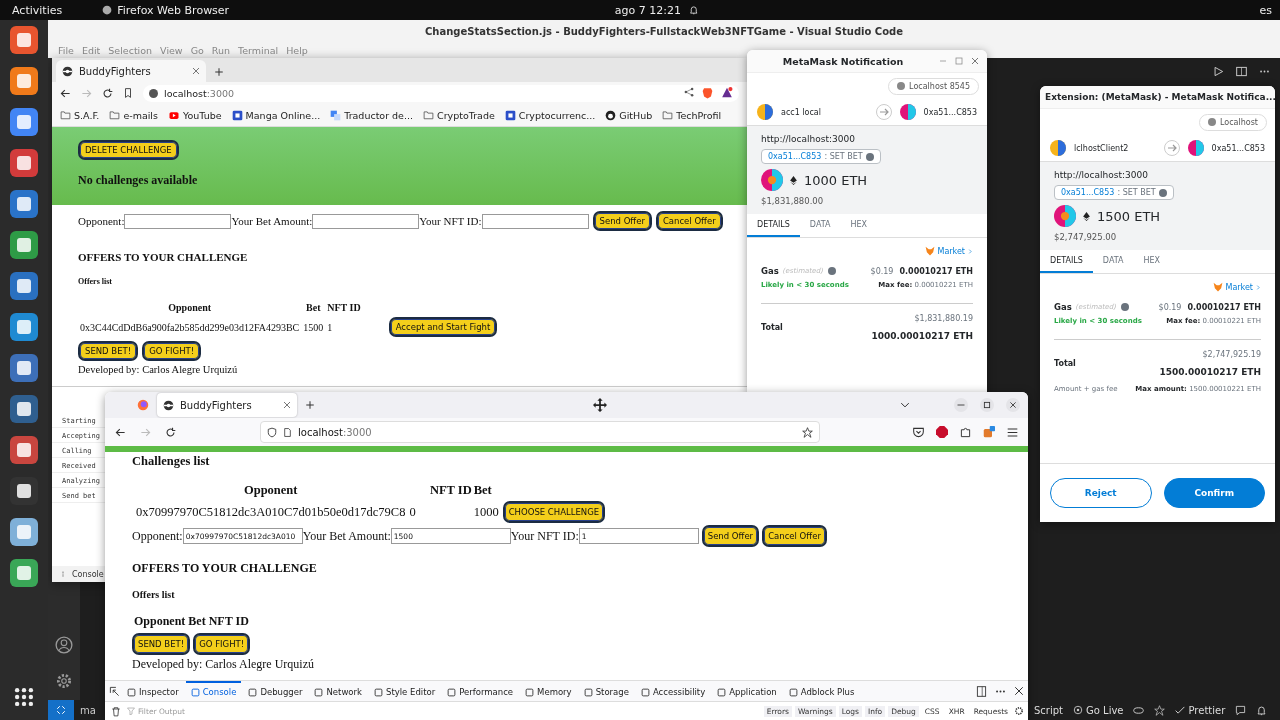 Image resolution: width=1280 pixels, height=720 pixels. I want to click on branch-name: ma, so click(88, 710).